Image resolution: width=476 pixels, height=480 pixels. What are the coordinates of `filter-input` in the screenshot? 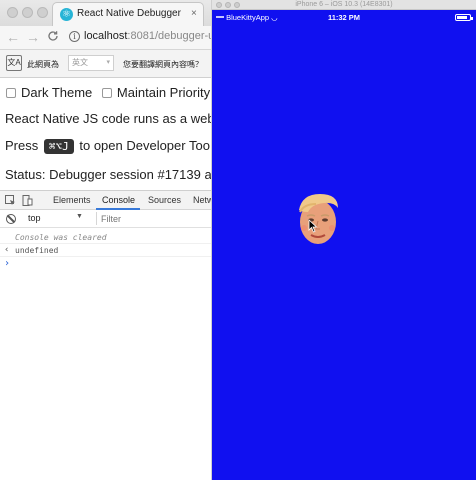 It's located at (151, 218).